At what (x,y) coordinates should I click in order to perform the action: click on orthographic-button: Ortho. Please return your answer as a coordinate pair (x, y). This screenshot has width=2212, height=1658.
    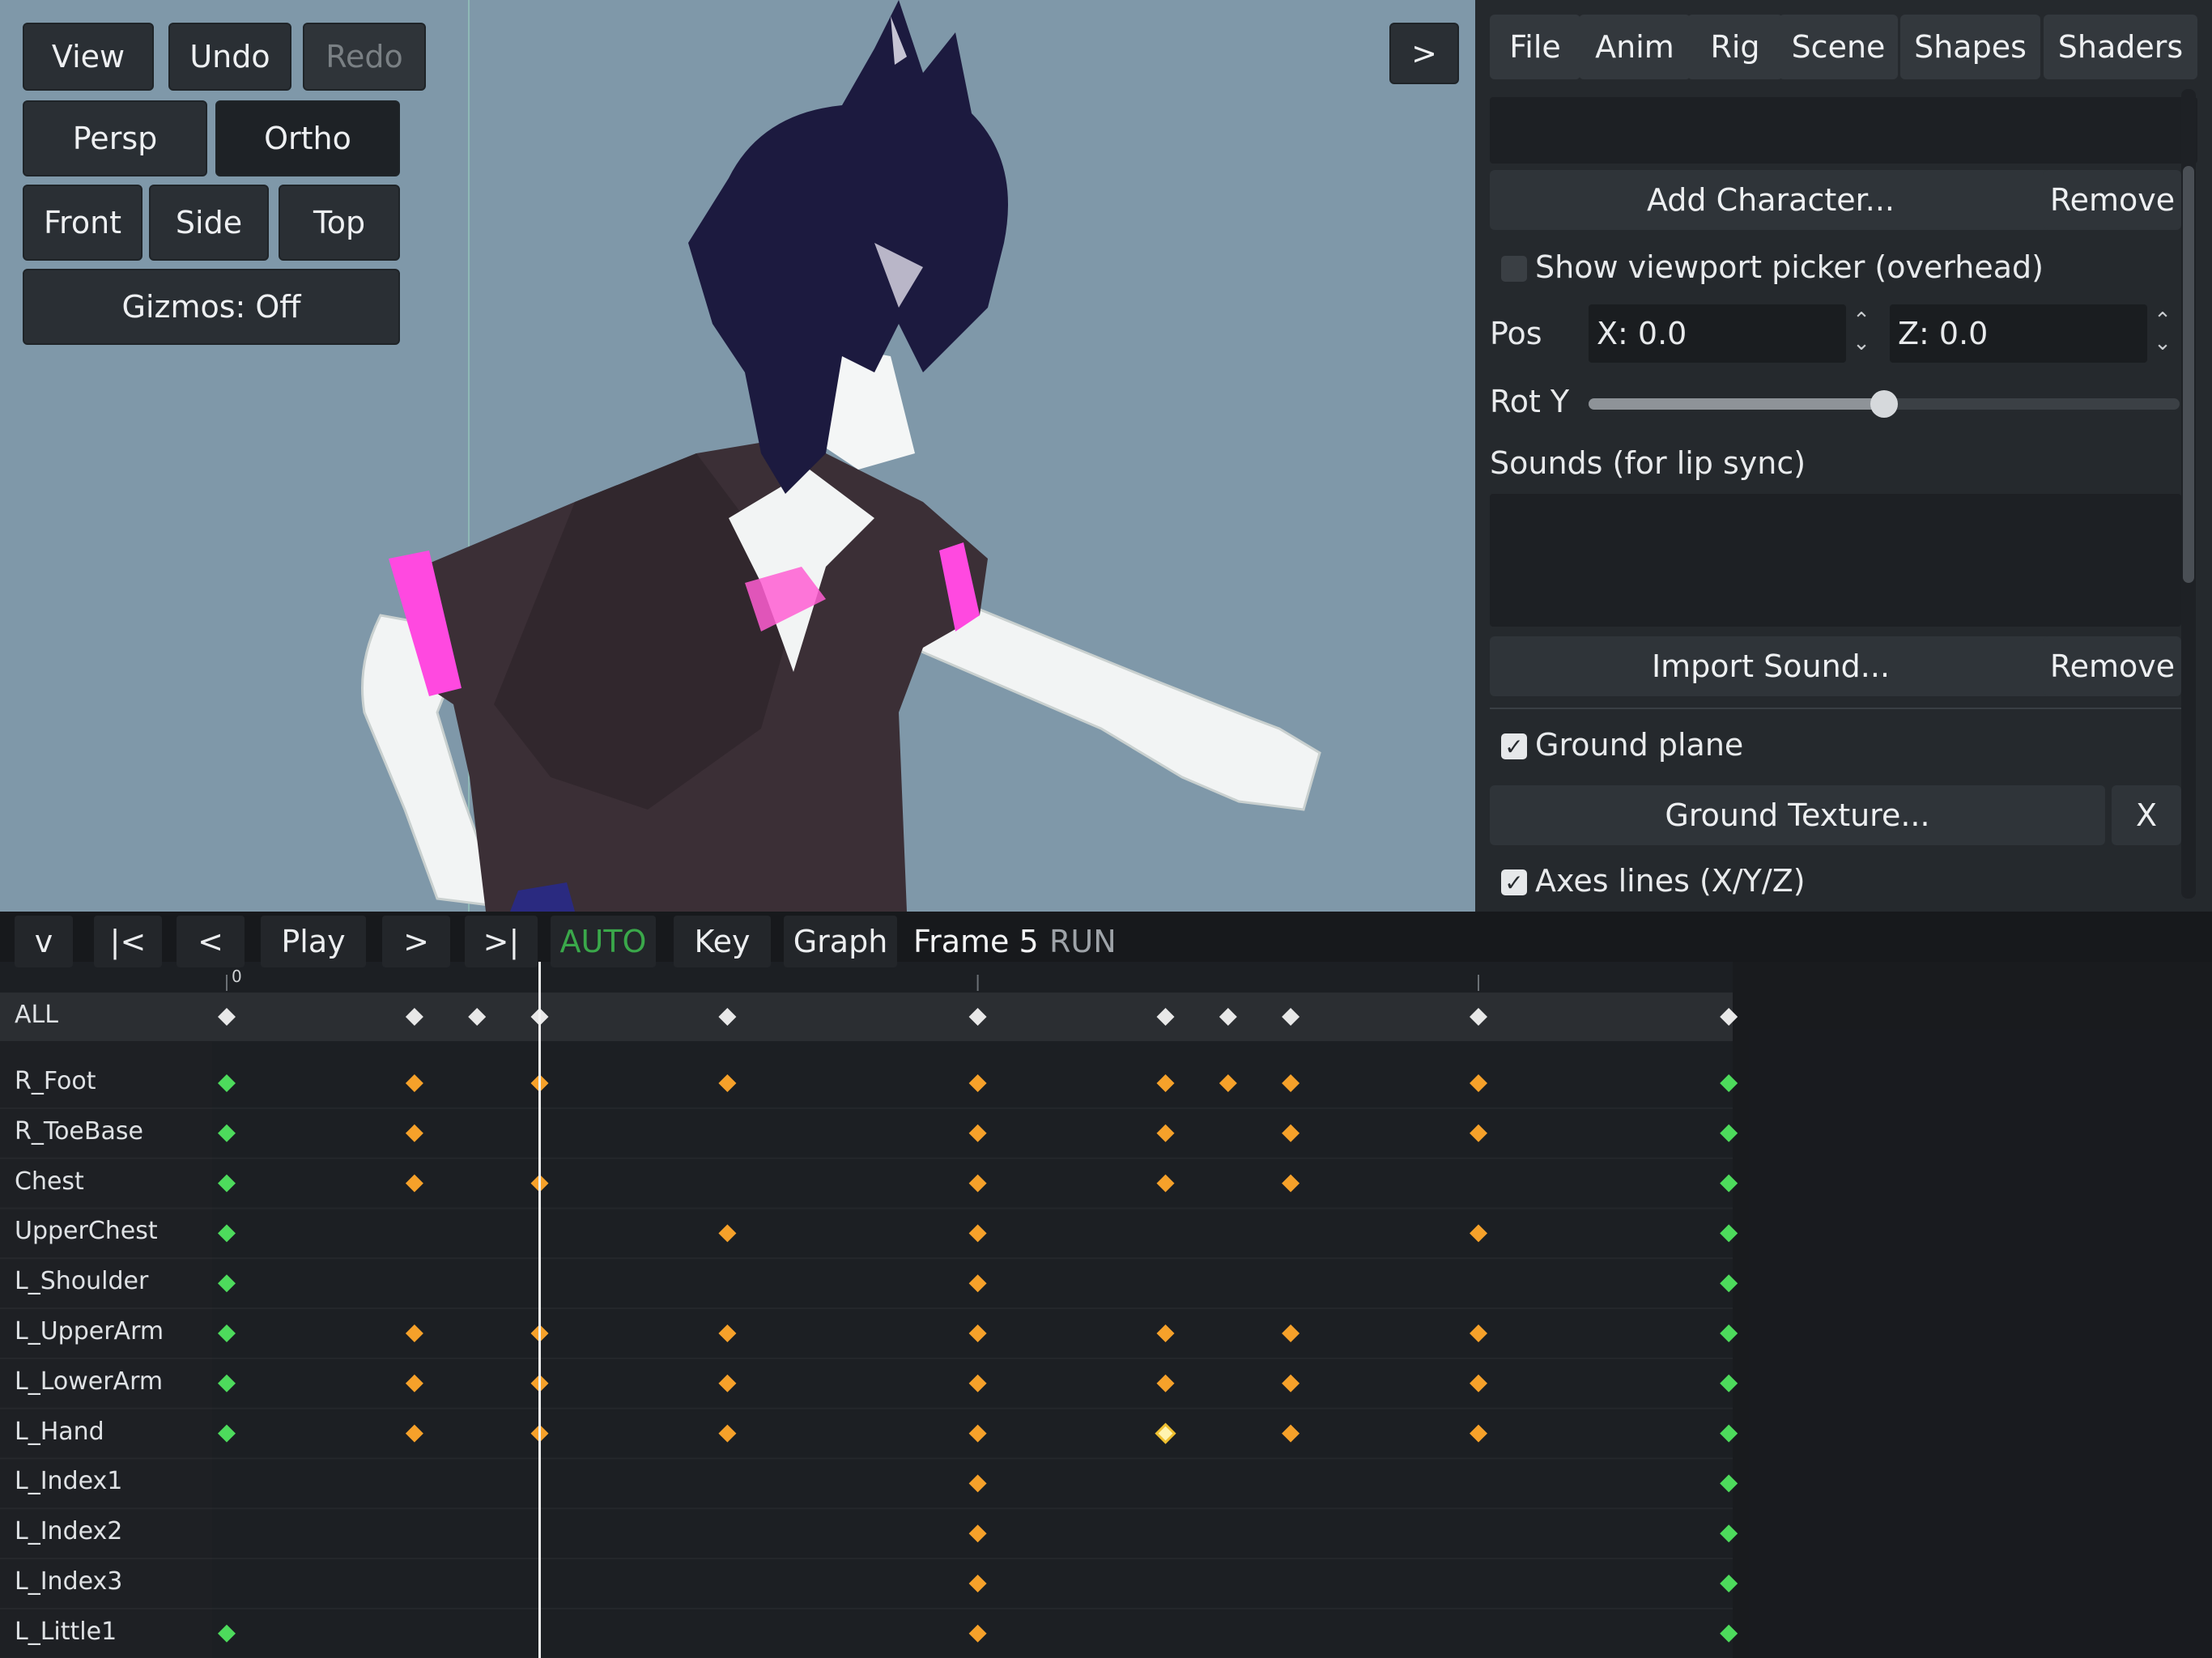
    Looking at the image, I should click on (307, 138).